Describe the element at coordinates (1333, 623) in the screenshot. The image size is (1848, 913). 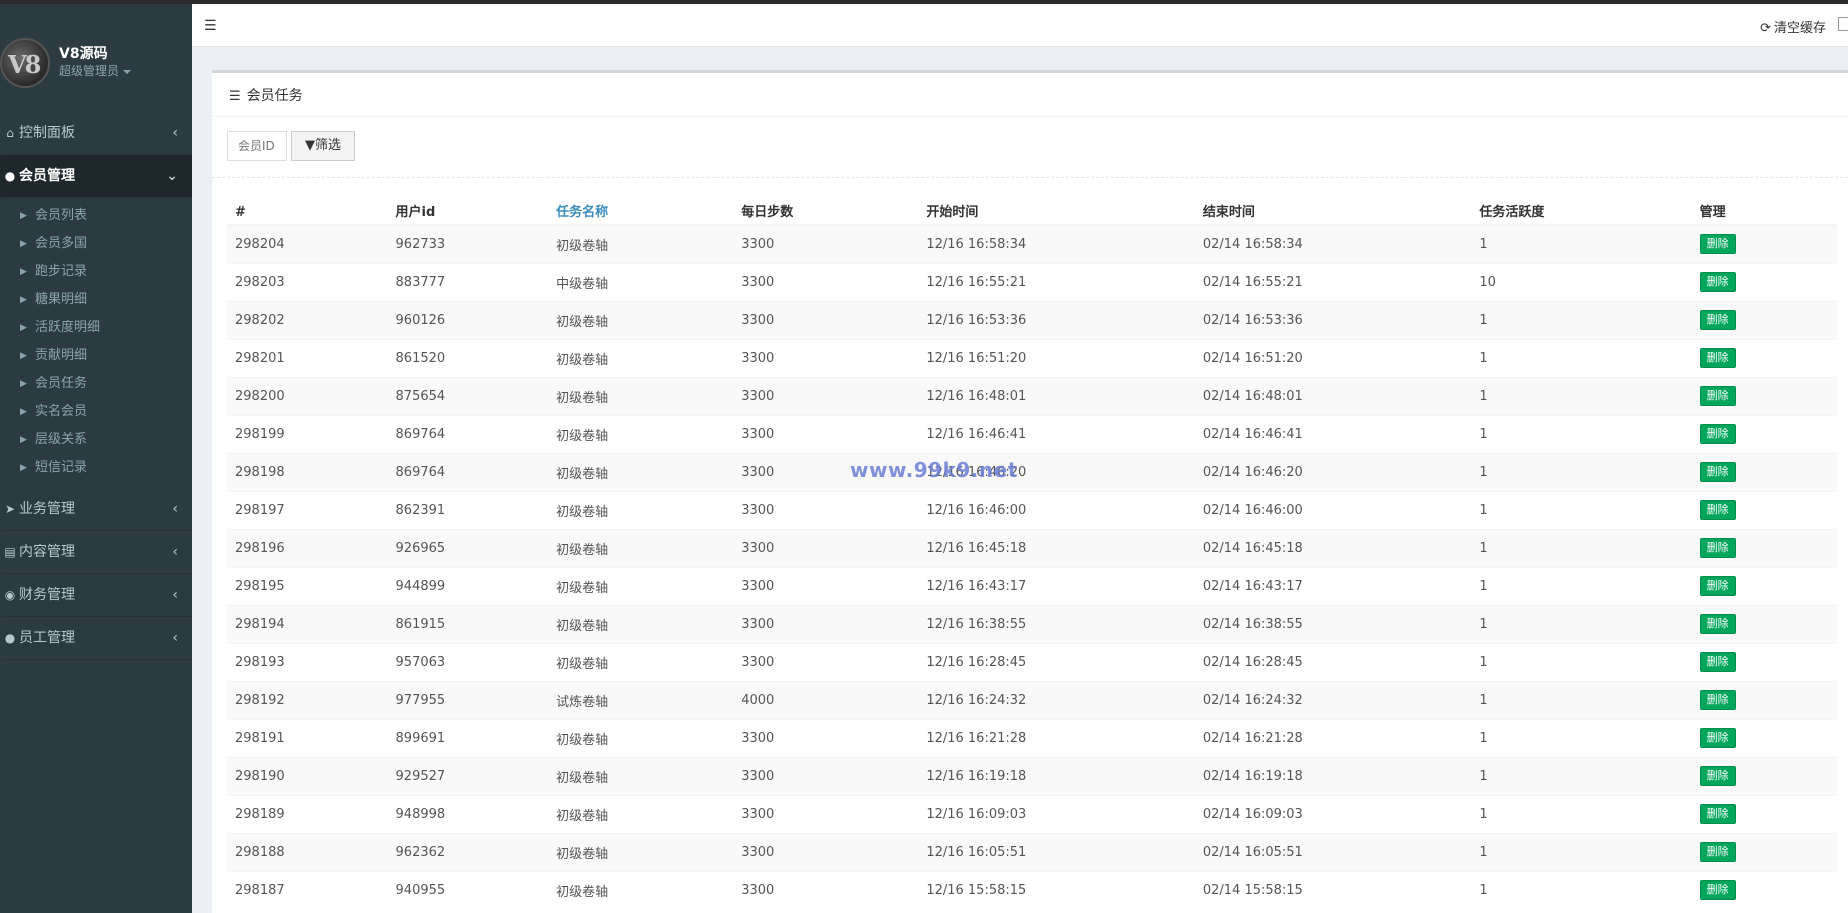
I see `table-cell: 02/14 16:38:55` at that location.